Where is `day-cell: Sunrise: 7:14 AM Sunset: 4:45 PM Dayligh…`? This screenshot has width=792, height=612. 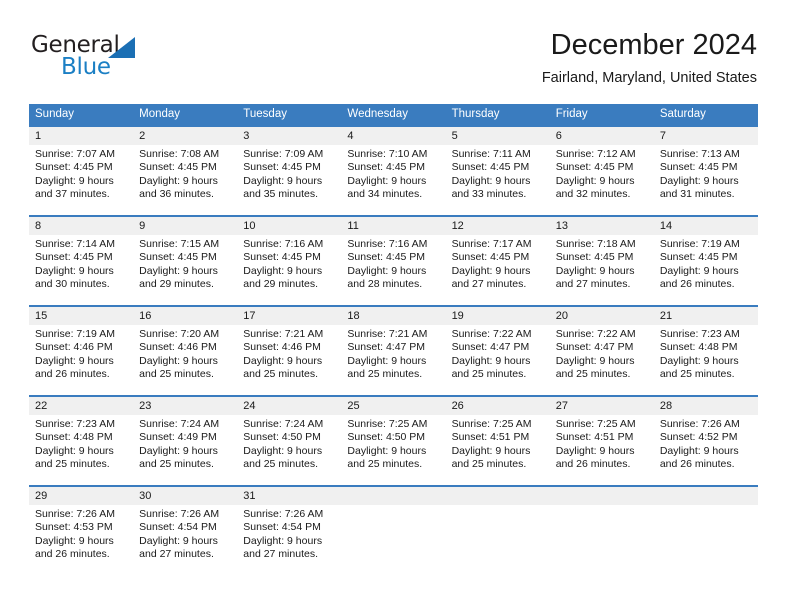
day-cell: Sunrise: 7:14 AM Sunset: 4:45 PM Dayligh… is located at coordinates (81, 270).